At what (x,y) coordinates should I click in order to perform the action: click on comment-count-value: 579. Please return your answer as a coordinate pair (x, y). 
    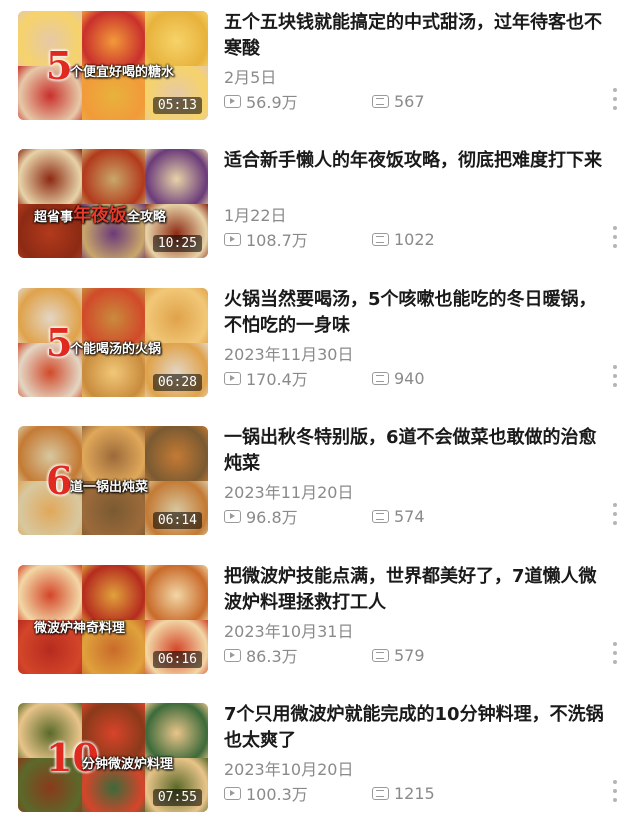
    Looking at the image, I should click on (409, 655).